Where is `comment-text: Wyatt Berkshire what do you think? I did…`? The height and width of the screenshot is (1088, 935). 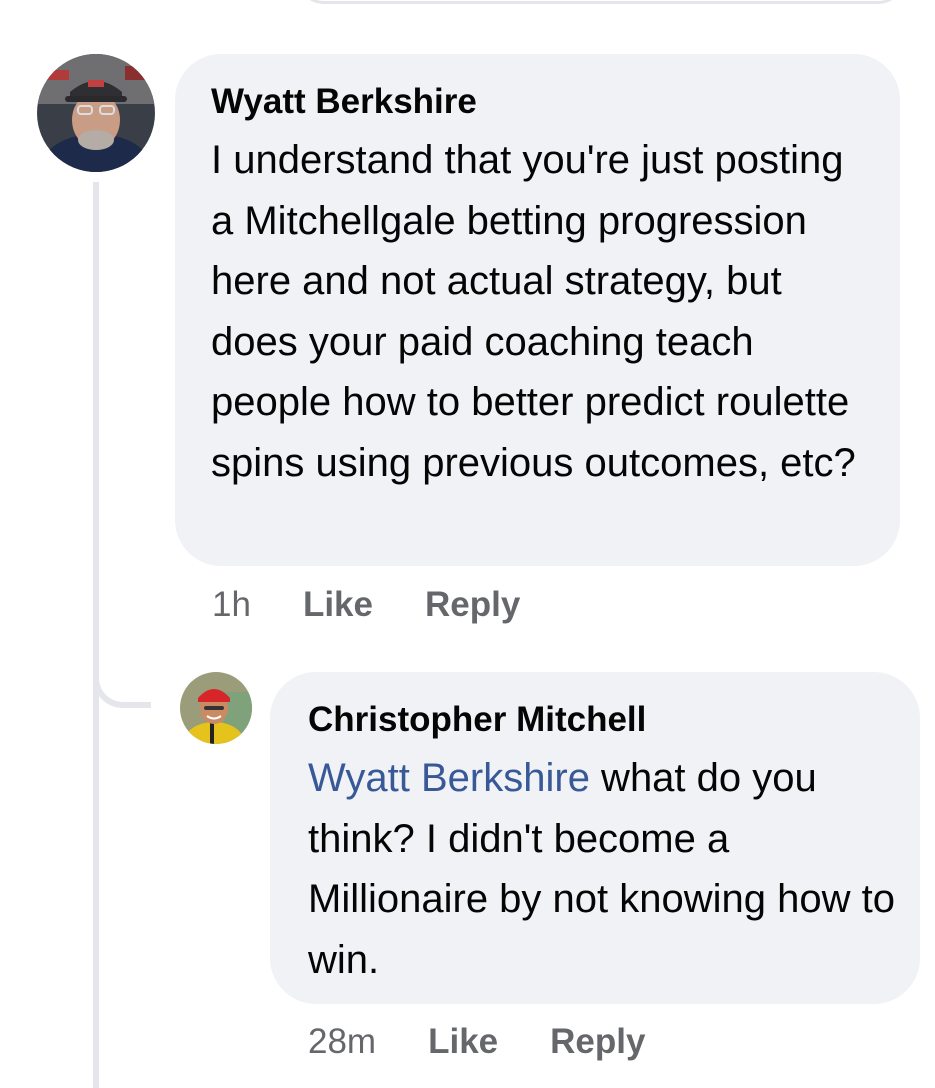
comment-text: Wyatt Berkshire what do you think? I did… is located at coordinates (602, 869).